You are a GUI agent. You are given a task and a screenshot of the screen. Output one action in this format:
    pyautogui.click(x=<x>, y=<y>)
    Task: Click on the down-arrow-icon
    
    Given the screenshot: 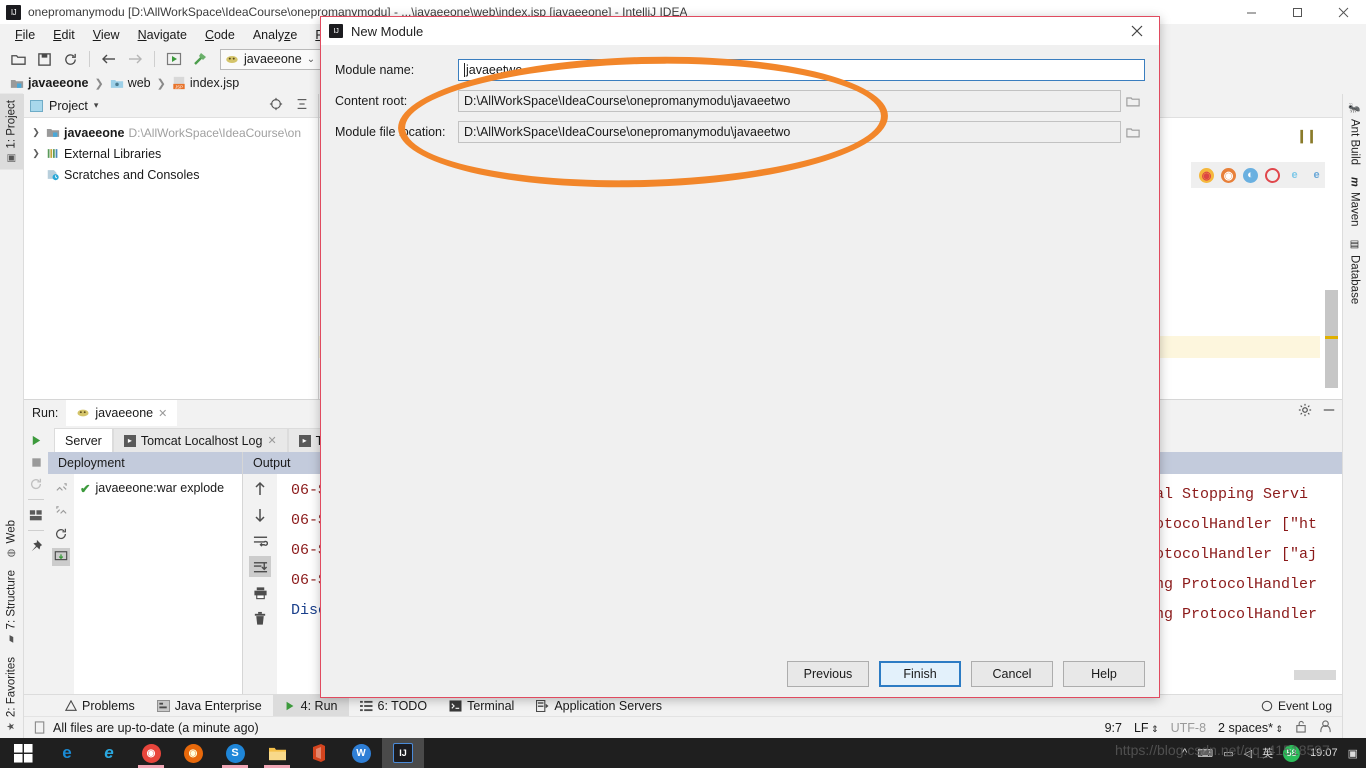 What is the action you would take?
    pyautogui.click(x=260, y=514)
    